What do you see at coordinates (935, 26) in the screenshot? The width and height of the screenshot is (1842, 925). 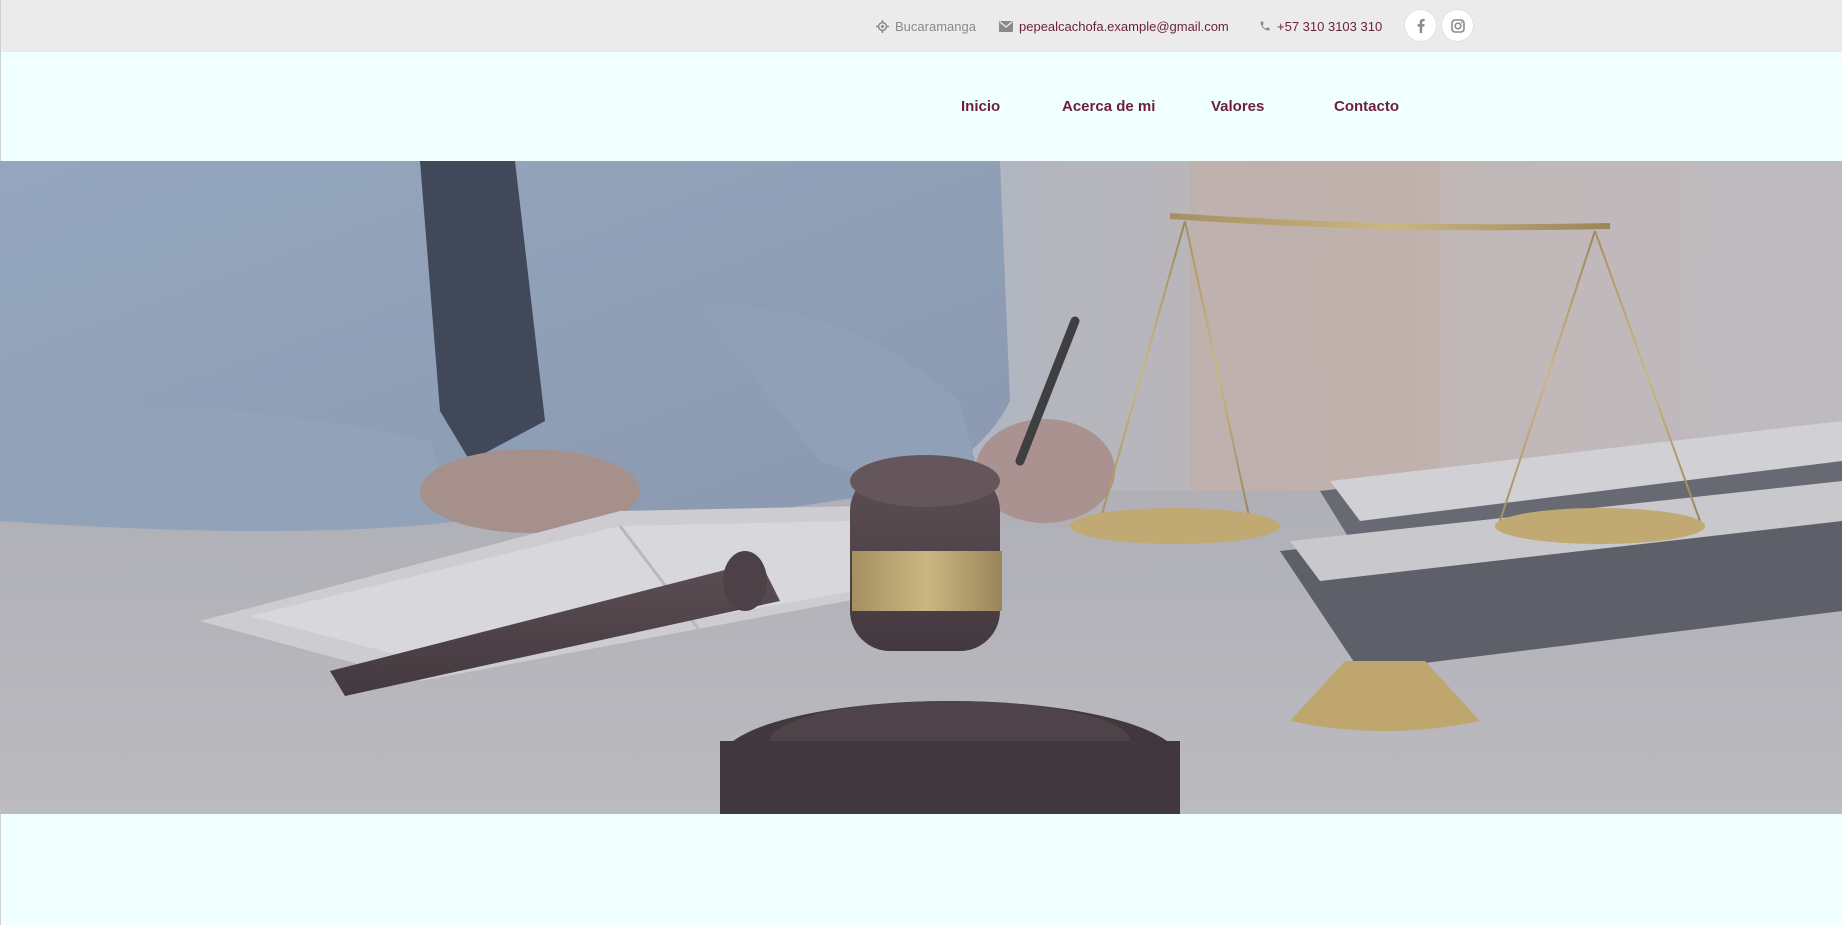 I see `location-text: Bucaramanga` at bounding box center [935, 26].